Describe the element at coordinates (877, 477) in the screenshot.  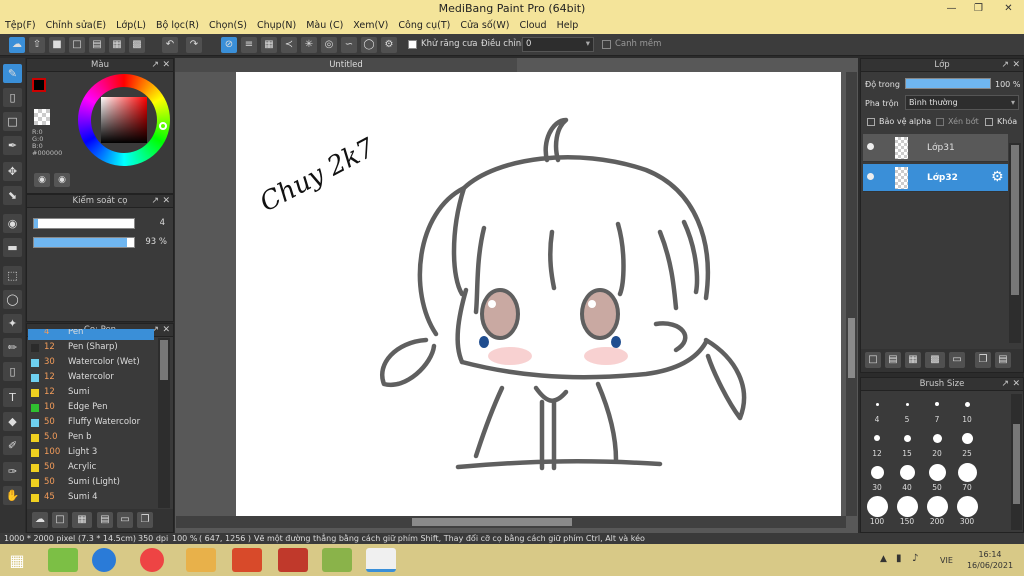
I see `brush-size-option: 30` at that location.